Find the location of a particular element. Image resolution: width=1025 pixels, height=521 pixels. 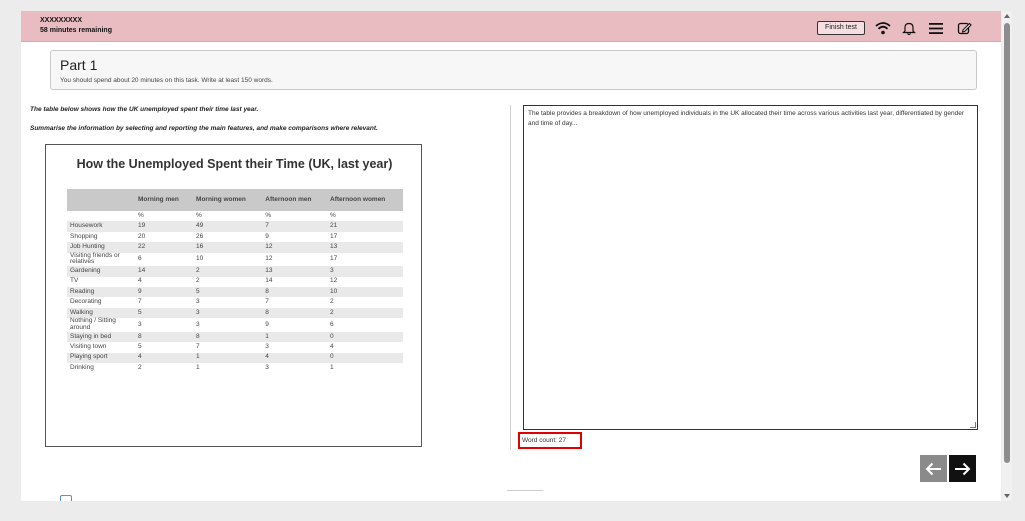

table-row: Playing sport 4 1 4 0 is located at coordinates (235, 357).